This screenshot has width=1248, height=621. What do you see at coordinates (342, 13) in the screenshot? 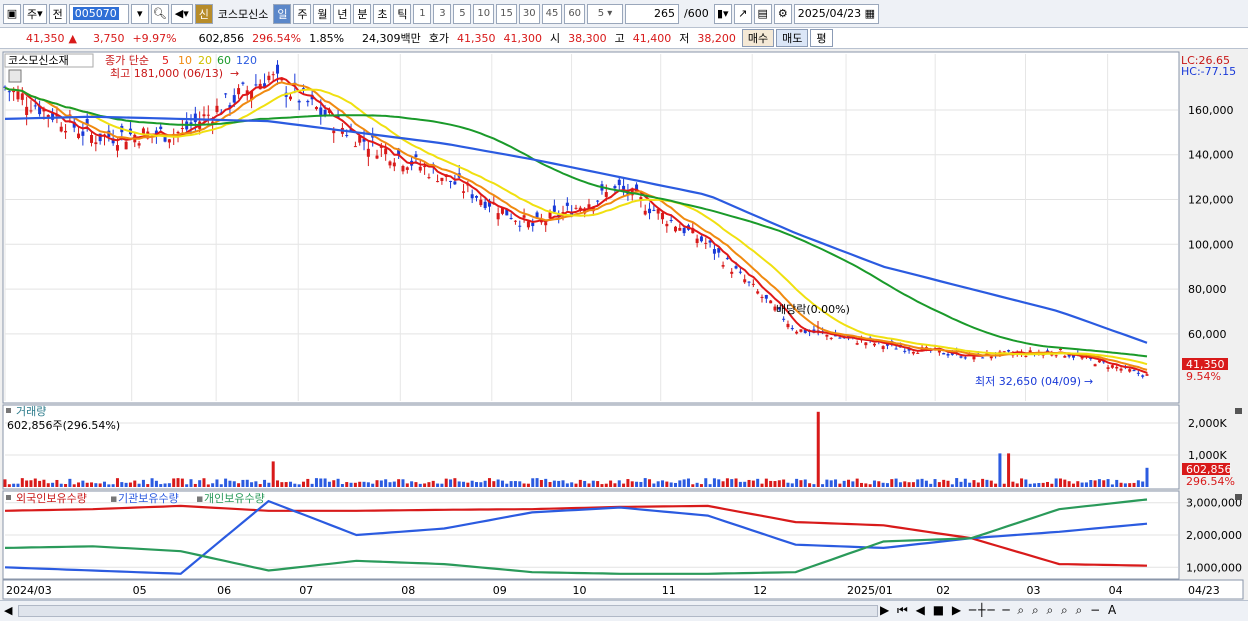
I see `tab-year: 년` at bounding box center [342, 13].